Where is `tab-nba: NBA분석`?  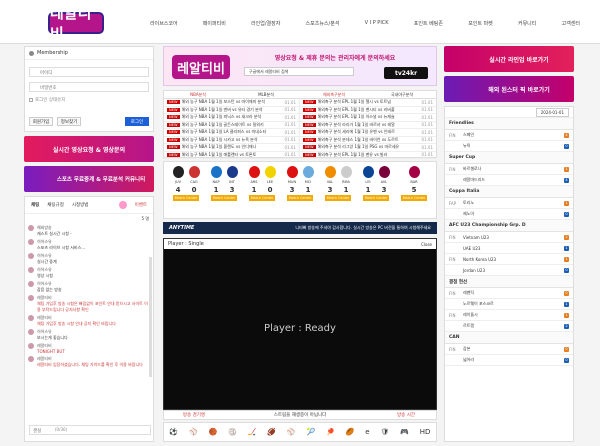 tab-nba: NBA분석 is located at coordinates (198, 95).